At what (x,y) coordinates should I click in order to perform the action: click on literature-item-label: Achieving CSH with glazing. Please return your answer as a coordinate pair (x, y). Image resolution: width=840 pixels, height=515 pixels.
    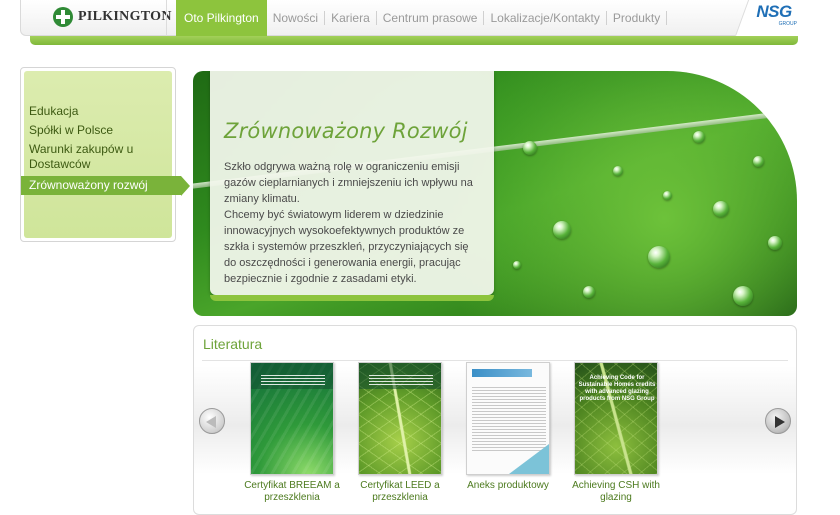
    Looking at the image, I should click on (616, 492).